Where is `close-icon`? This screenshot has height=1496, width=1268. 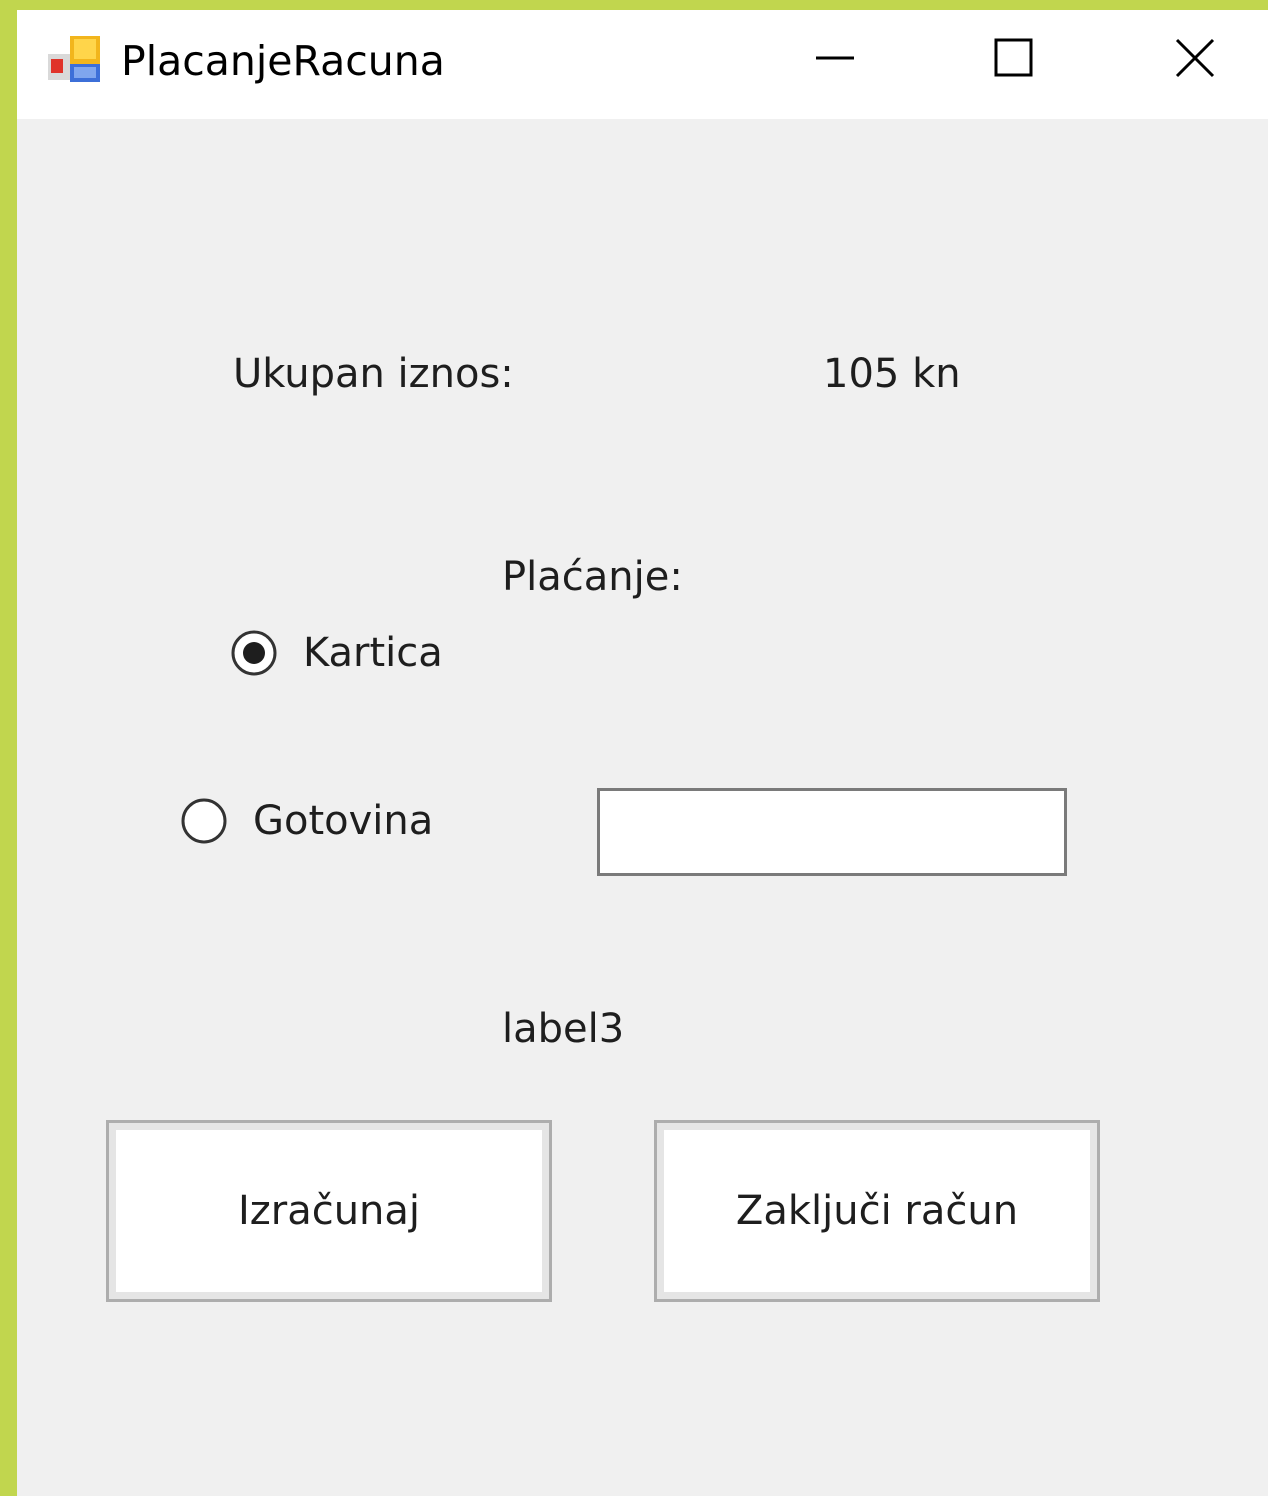 close-icon is located at coordinates (1195, 60).